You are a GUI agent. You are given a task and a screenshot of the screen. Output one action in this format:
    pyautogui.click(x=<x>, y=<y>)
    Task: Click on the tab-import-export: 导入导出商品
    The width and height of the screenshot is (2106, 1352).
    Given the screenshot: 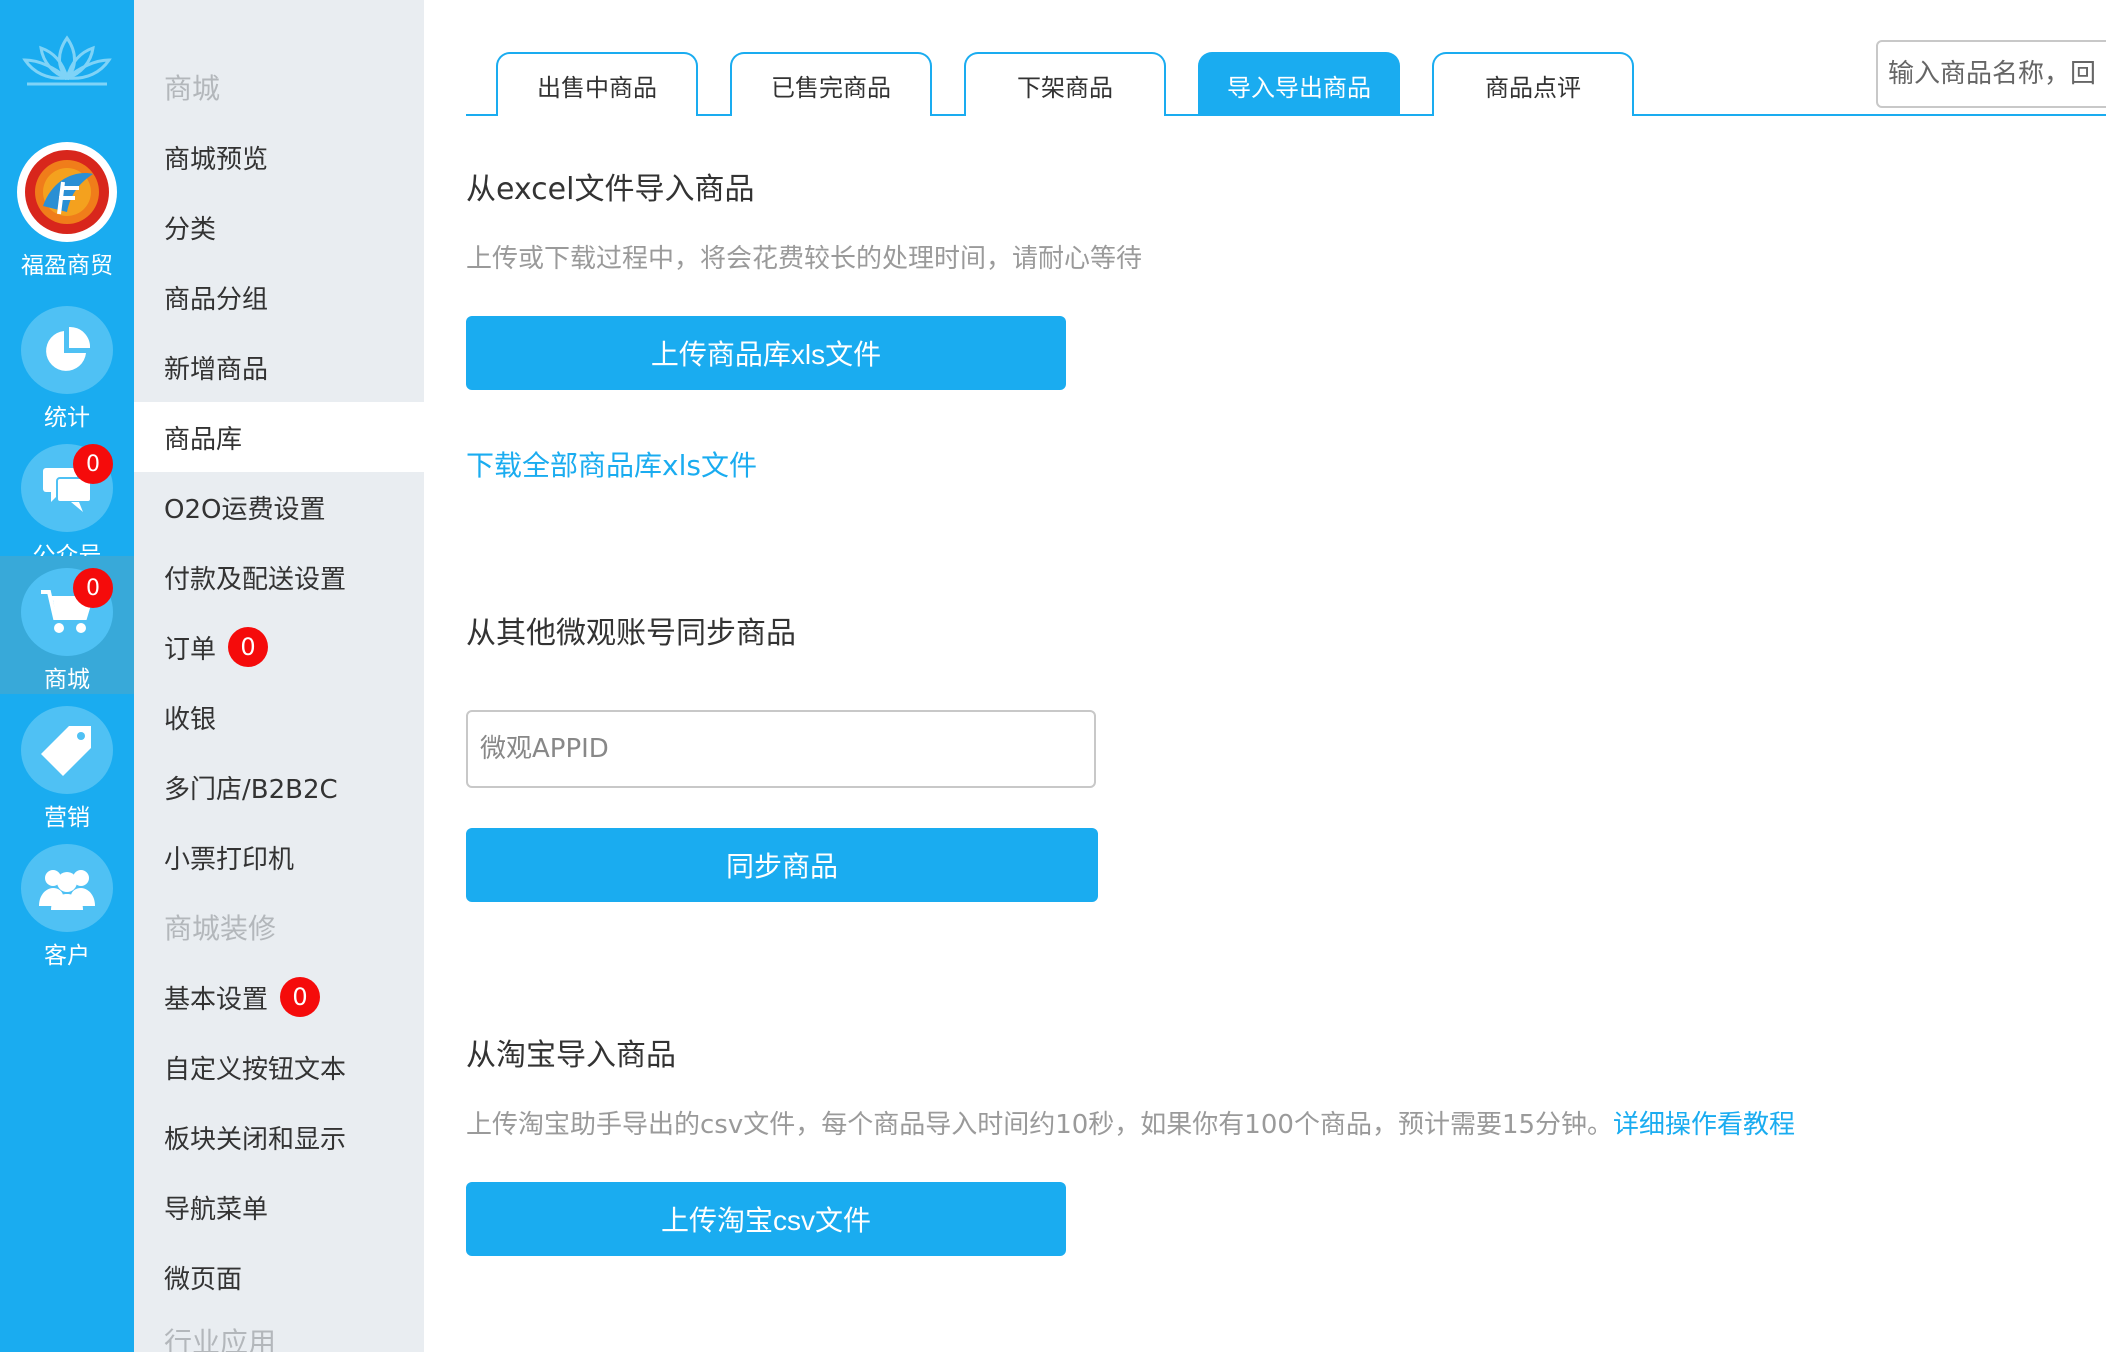 What is the action you would take?
    pyautogui.click(x=1299, y=84)
    